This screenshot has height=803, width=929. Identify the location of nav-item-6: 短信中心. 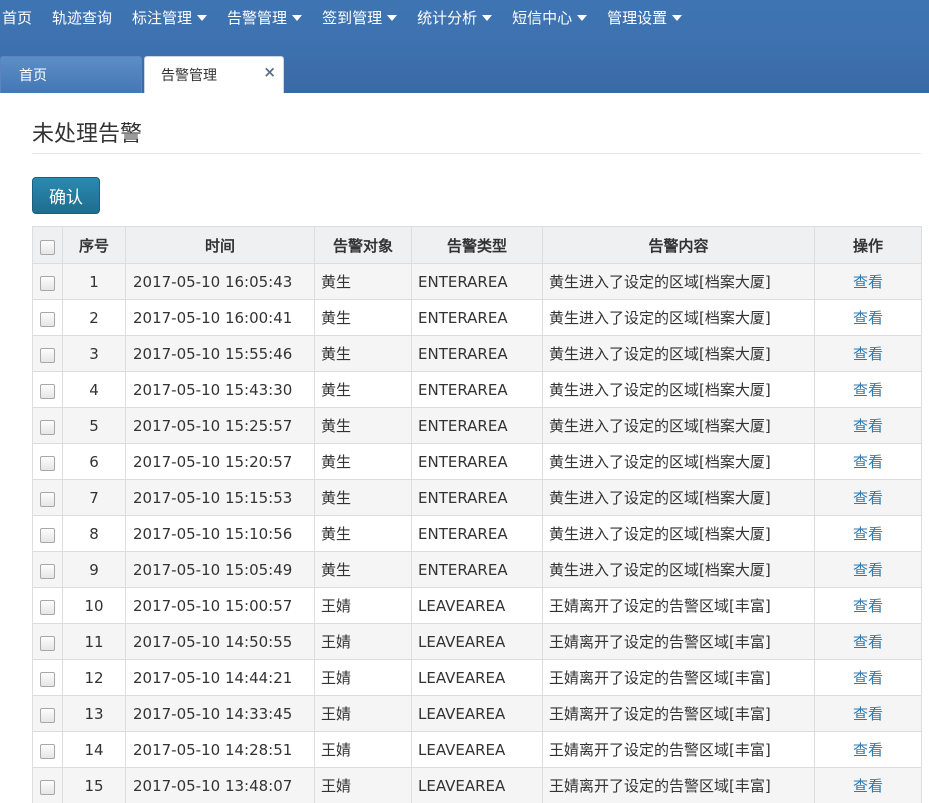
(549, 18).